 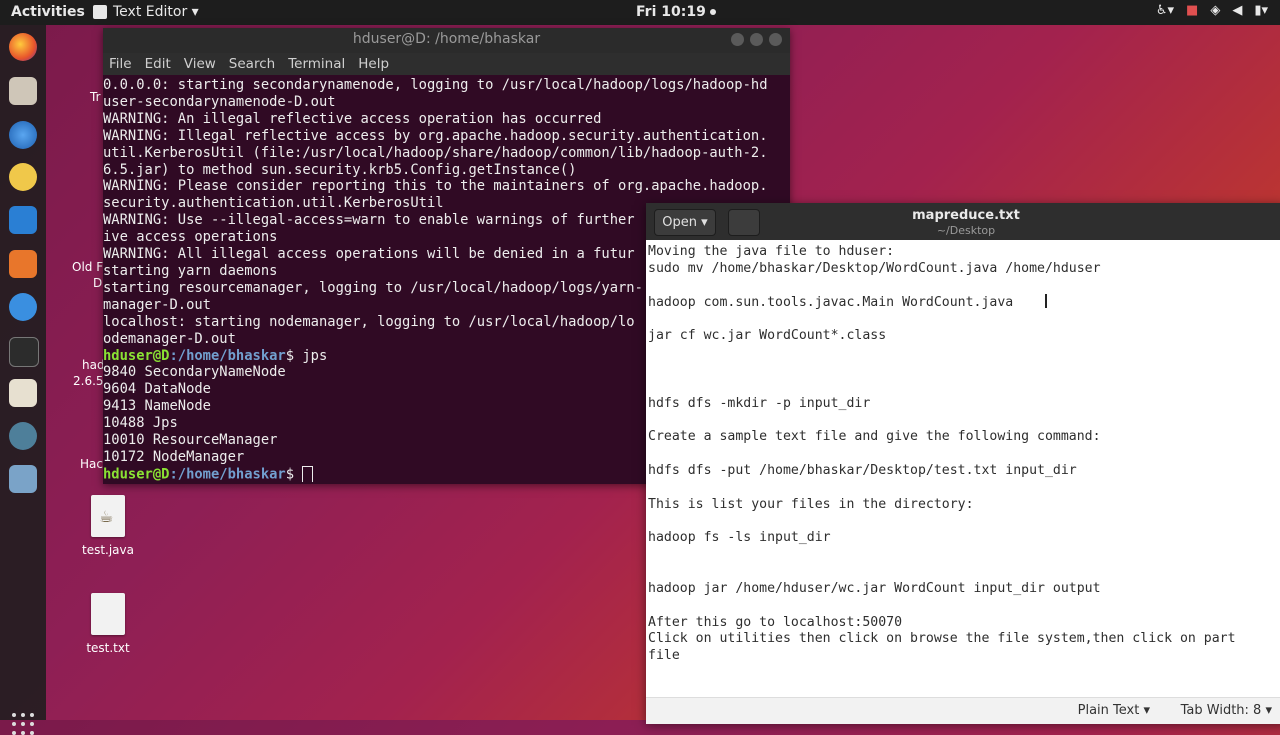 What do you see at coordinates (712, 12) in the screenshot?
I see `notification-dot-icon` at bounding box center [712, 12].